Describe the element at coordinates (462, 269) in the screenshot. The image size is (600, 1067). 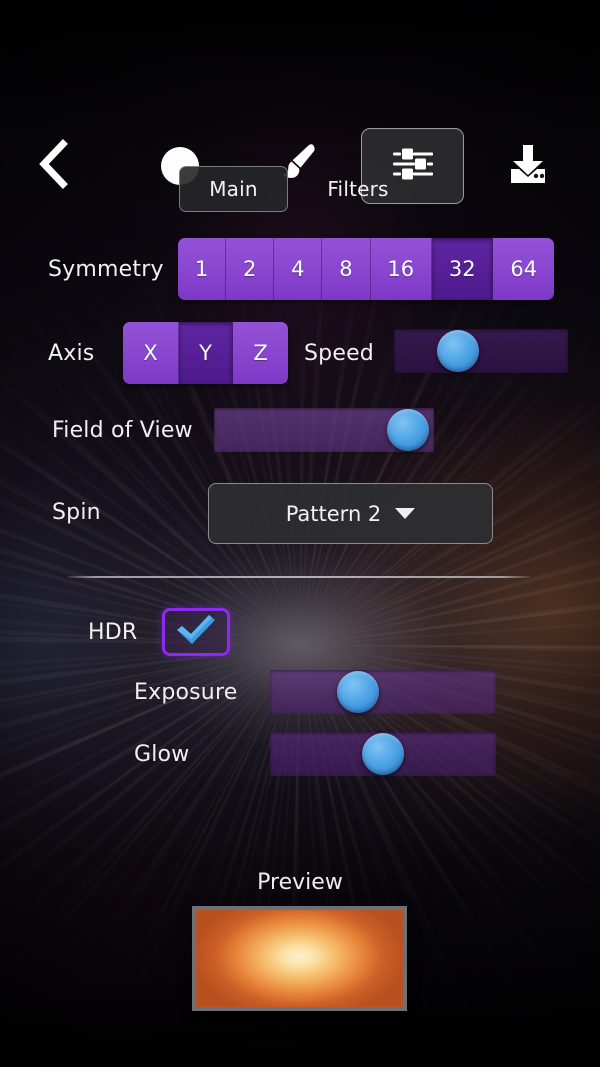
I see `symmetry-option-32: 32` at that location.